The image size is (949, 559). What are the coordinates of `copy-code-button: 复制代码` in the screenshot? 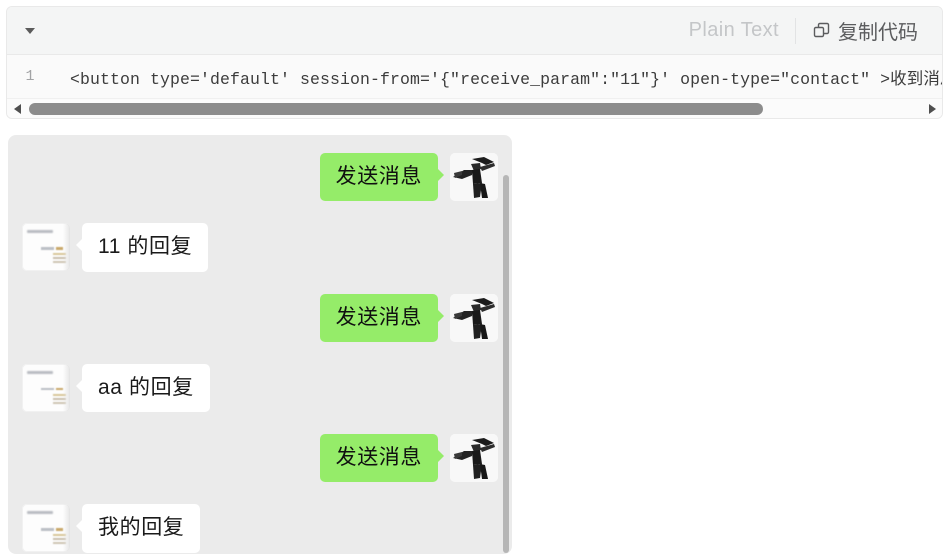 It's located at (857, 30).